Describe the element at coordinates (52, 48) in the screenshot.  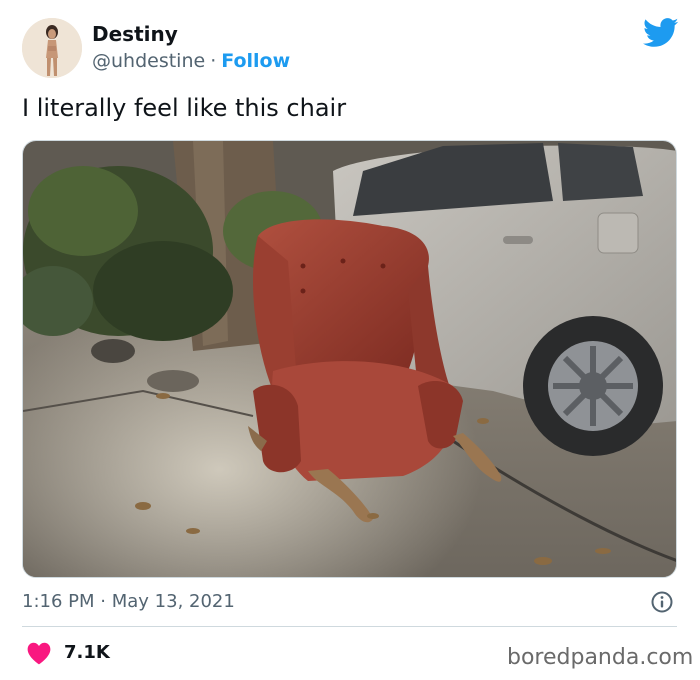
I see `avatar` at that location.